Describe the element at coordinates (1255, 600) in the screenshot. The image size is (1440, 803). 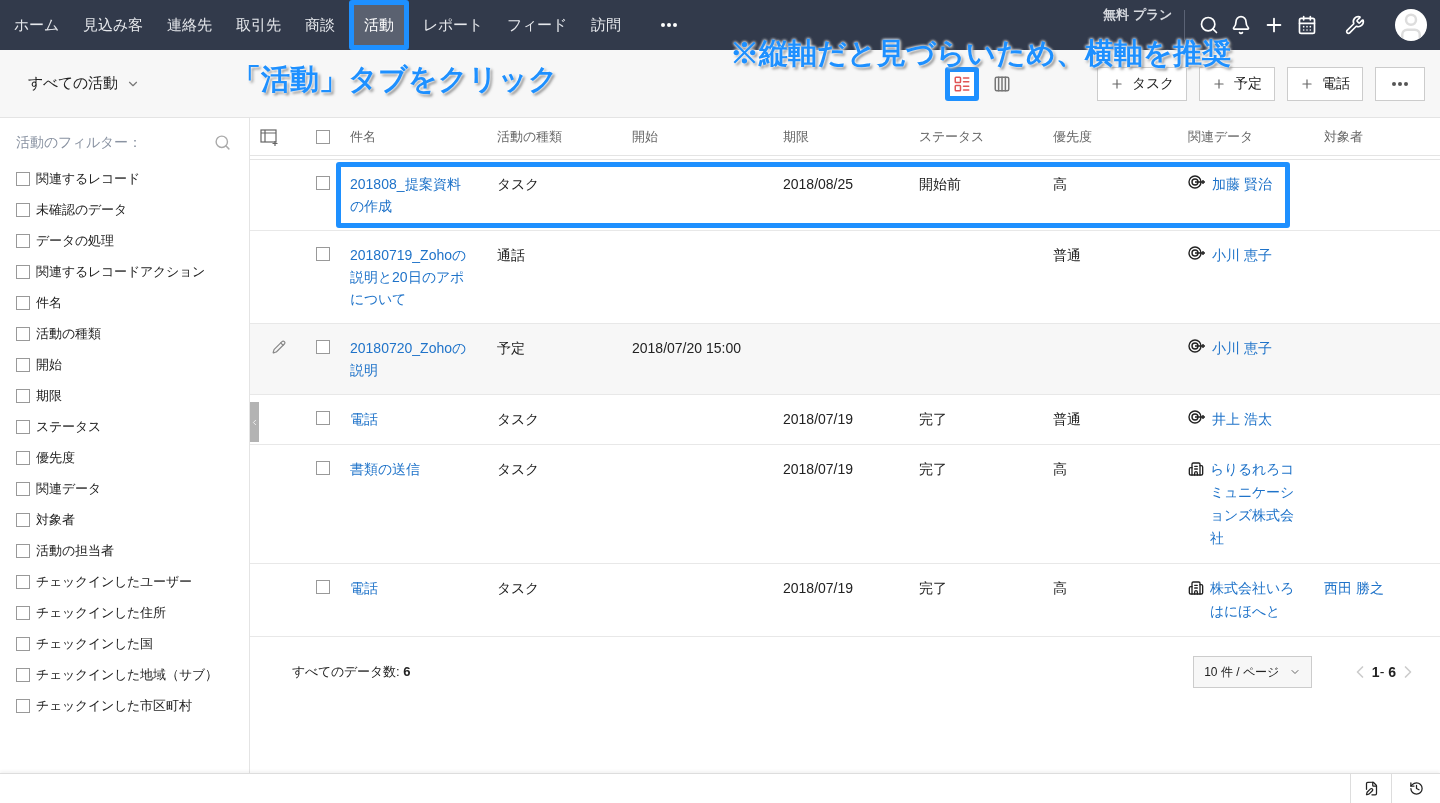
I see `related-link: 株式会社いろはにほへと` at that location.